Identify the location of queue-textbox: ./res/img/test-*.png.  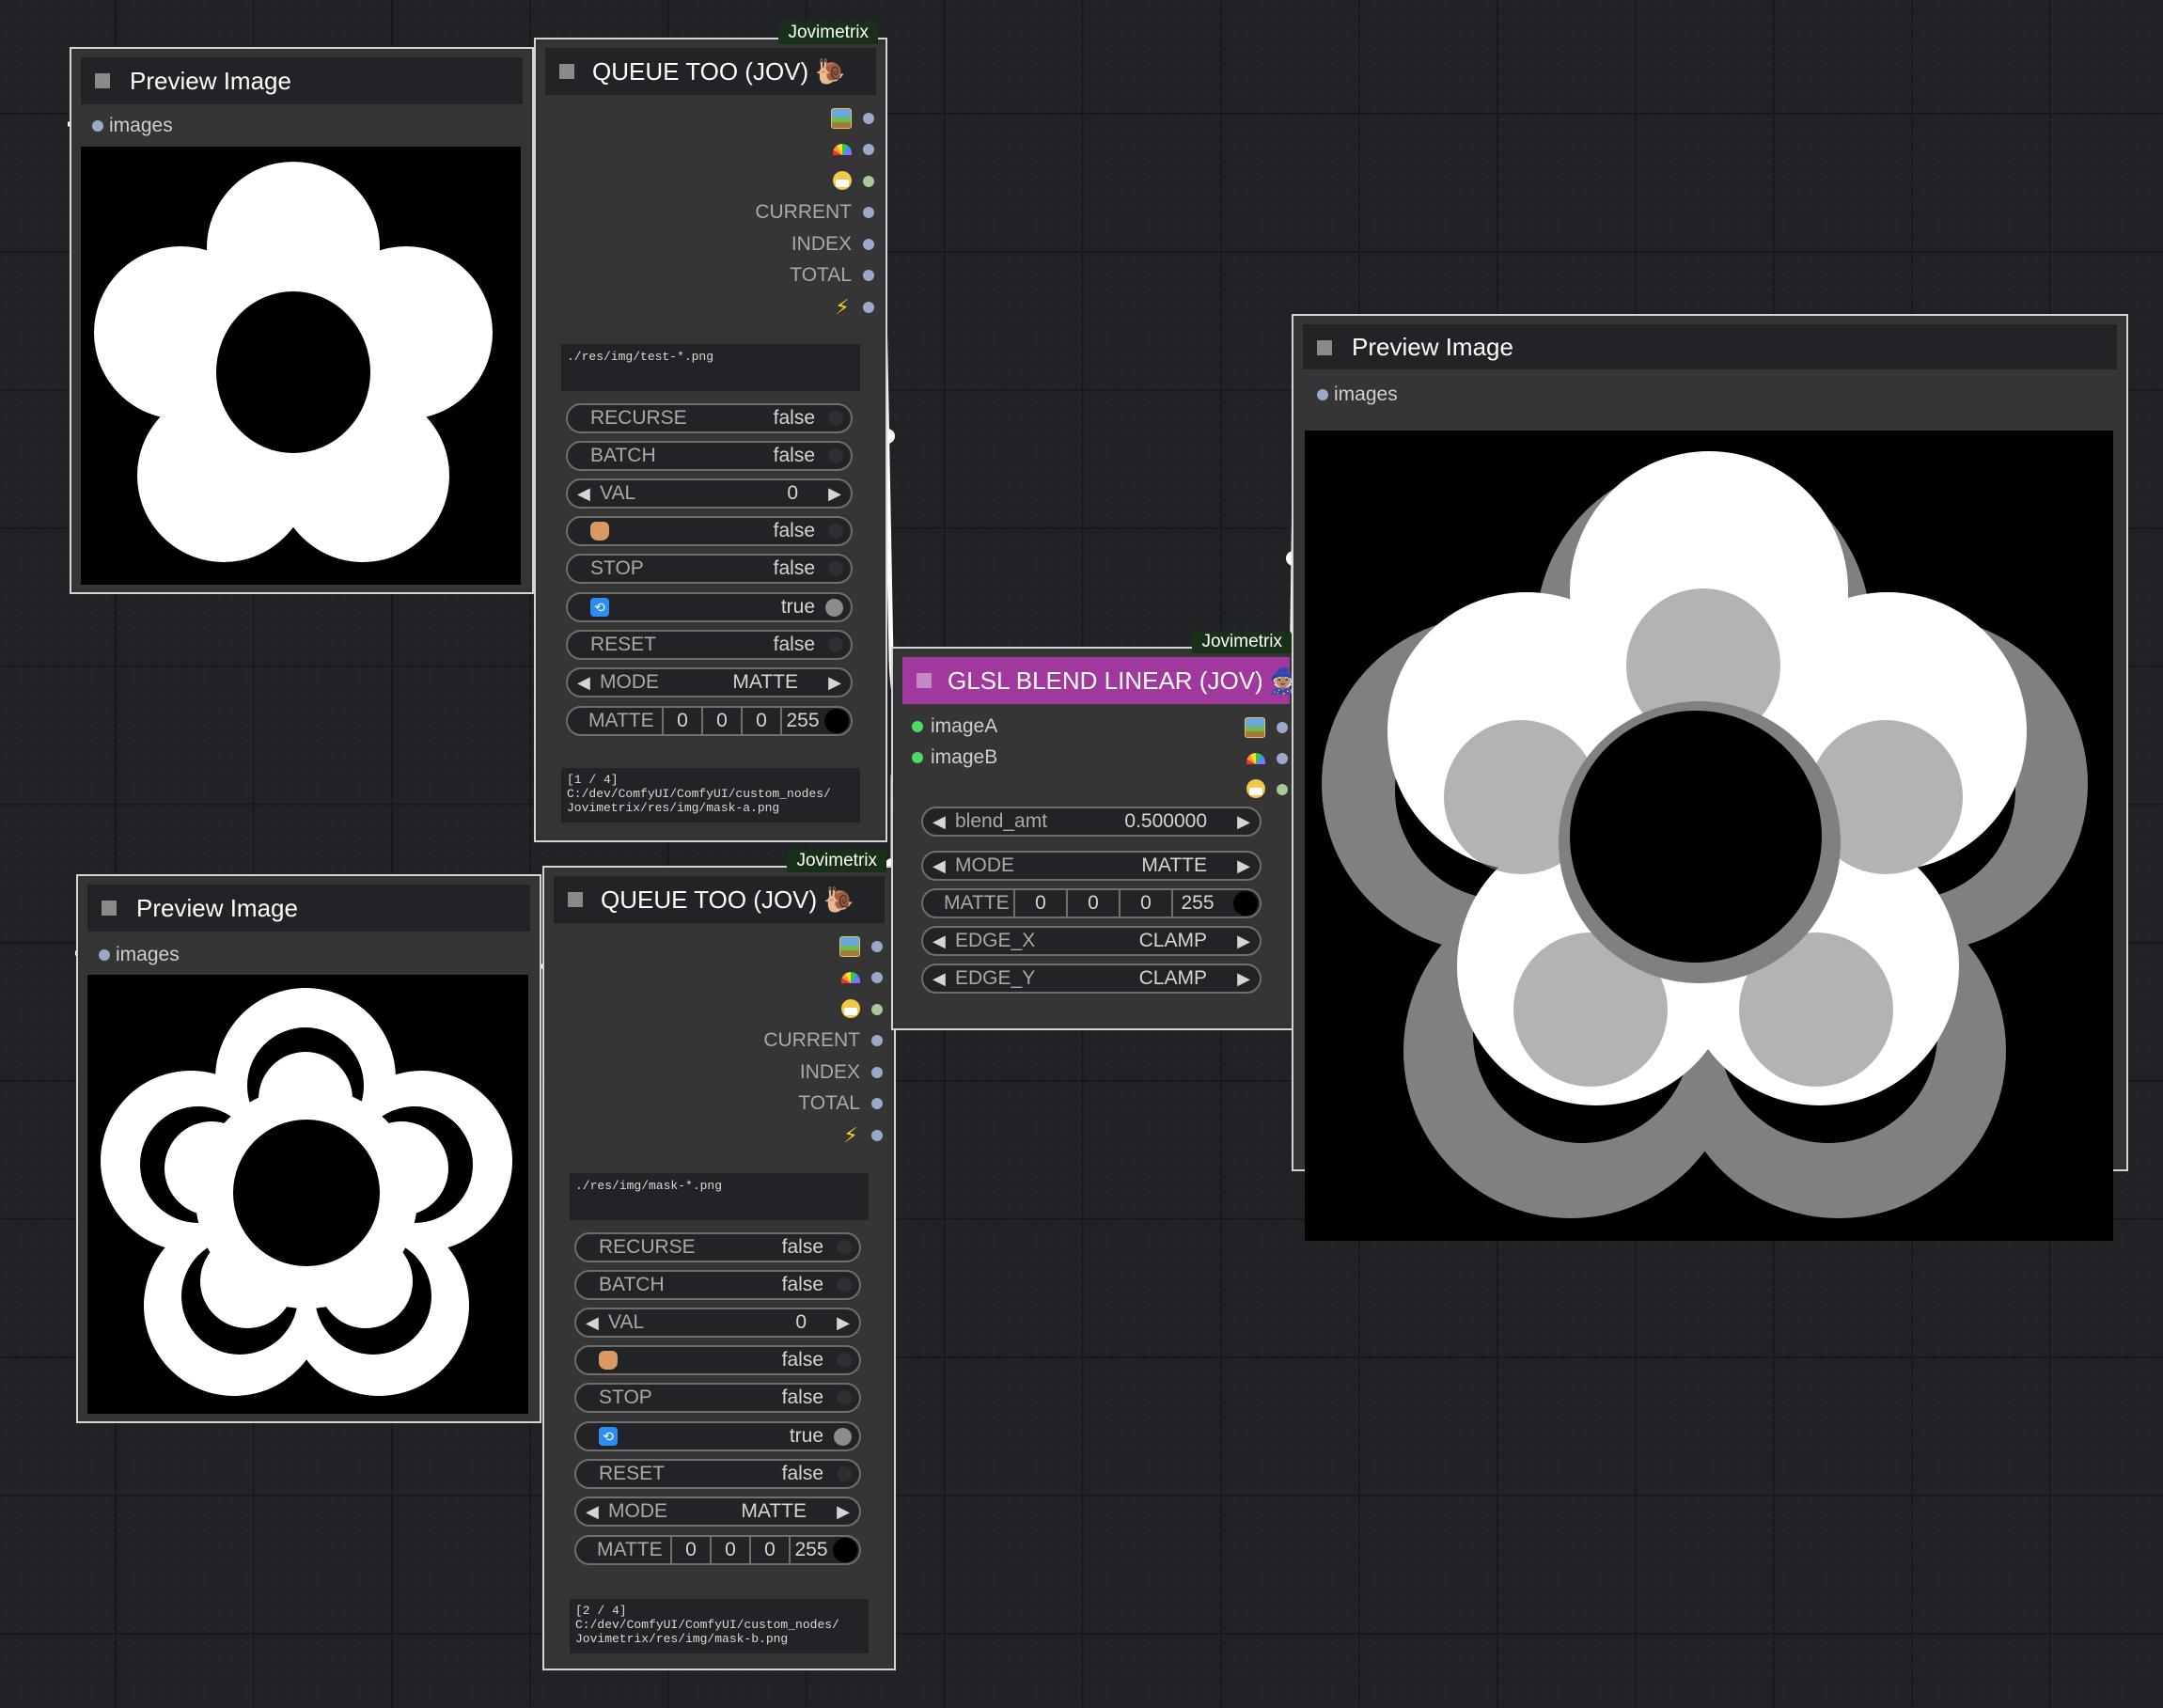
(710, 367).